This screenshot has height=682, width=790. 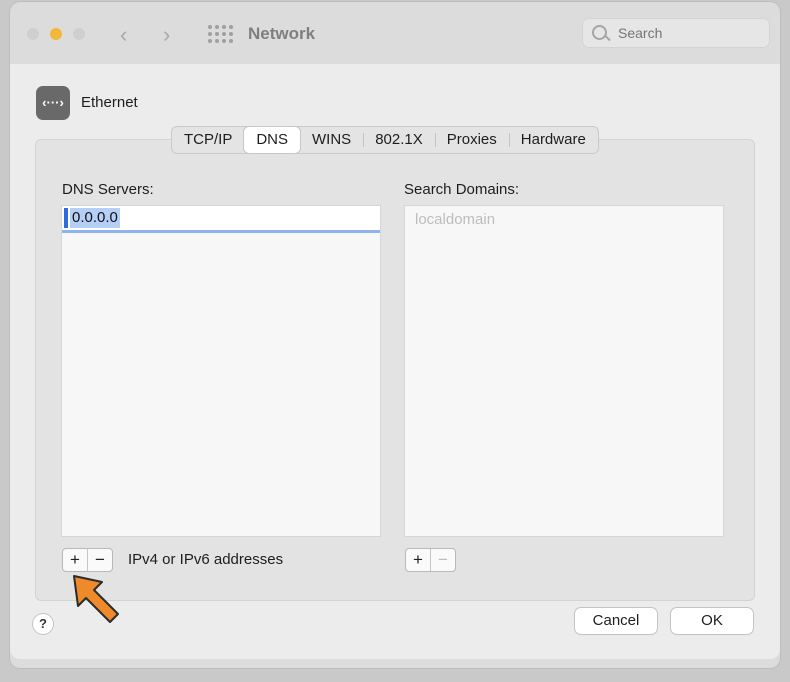 I want to click on domain-add-remove-group: + −, so click(x=430, y=560).